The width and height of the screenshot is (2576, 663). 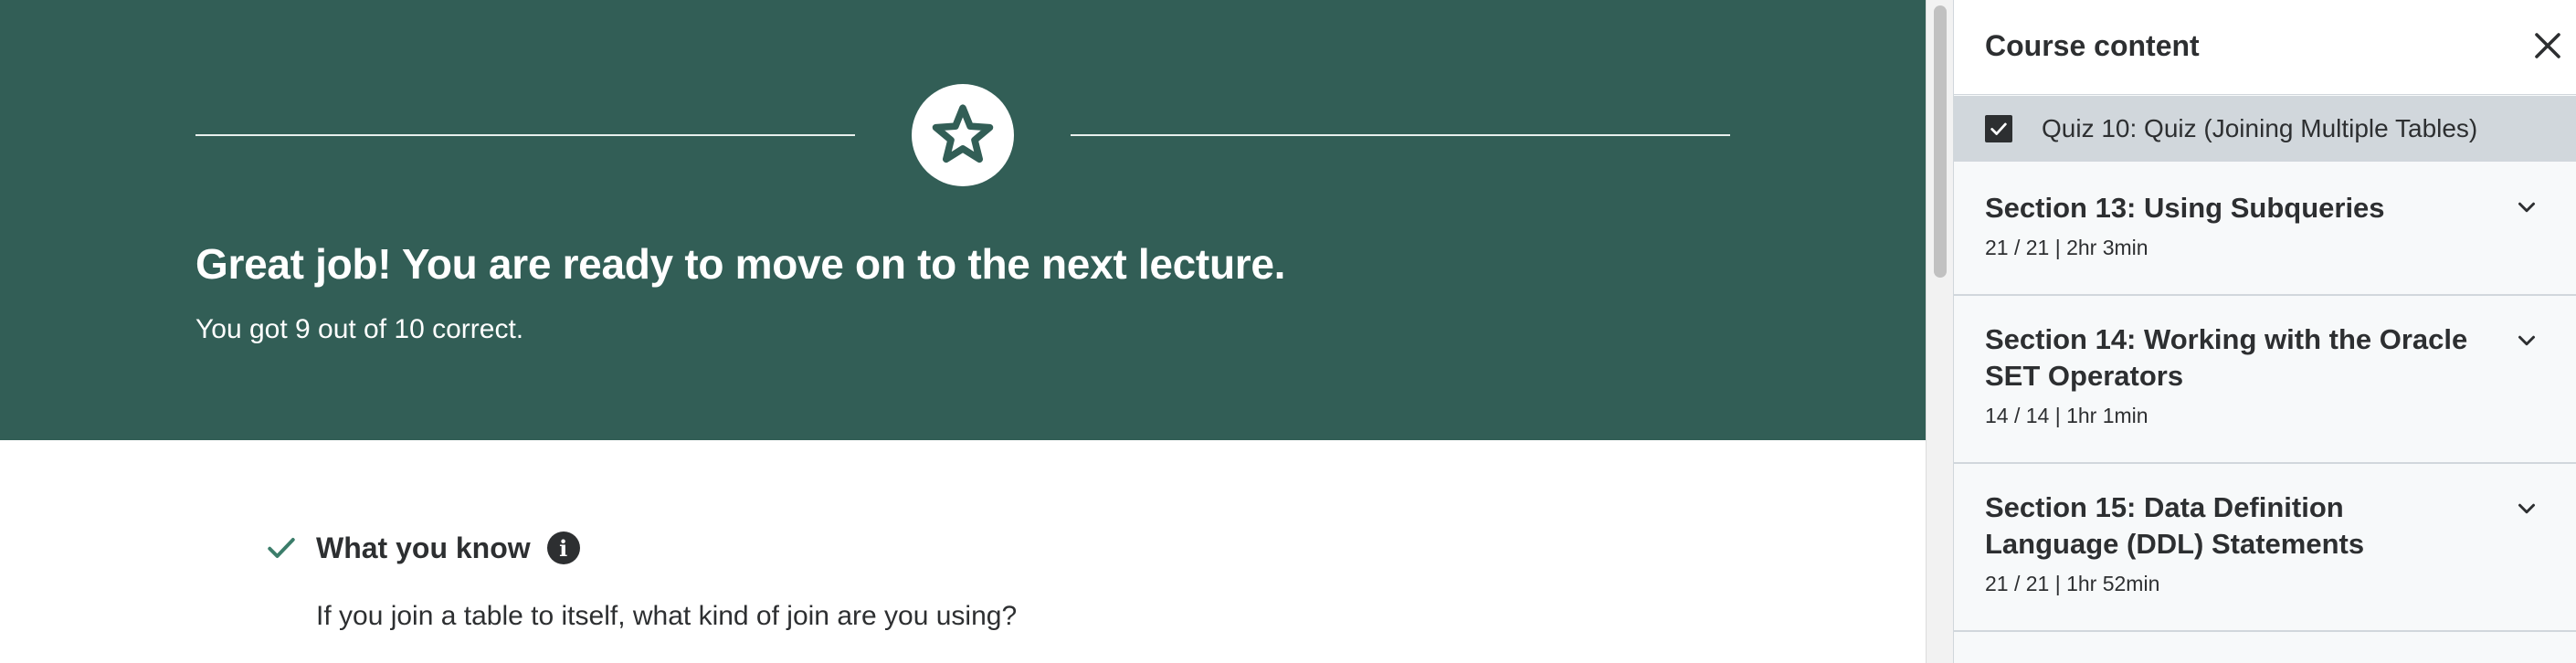 I want to click on banner-divider-left, so click(x=525, y=135).